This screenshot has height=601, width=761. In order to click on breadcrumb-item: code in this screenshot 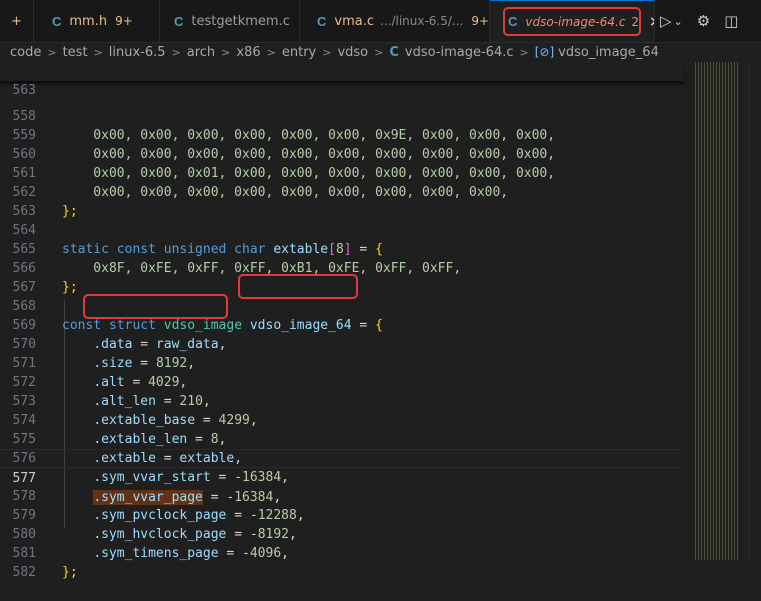, I will do `click(25, 52)`.